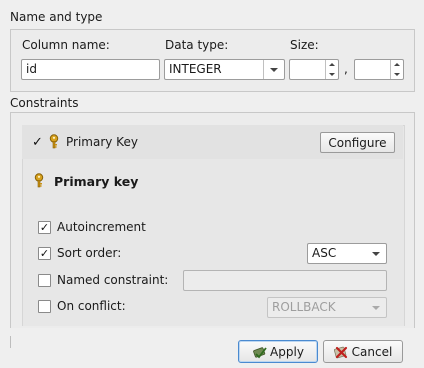 The height and width of the screenshot is (368, 424). What do you see at coordinates (66, 45) in the screenshot?
I see `column-name-label: Column name:` at bounding box center [66, 45].